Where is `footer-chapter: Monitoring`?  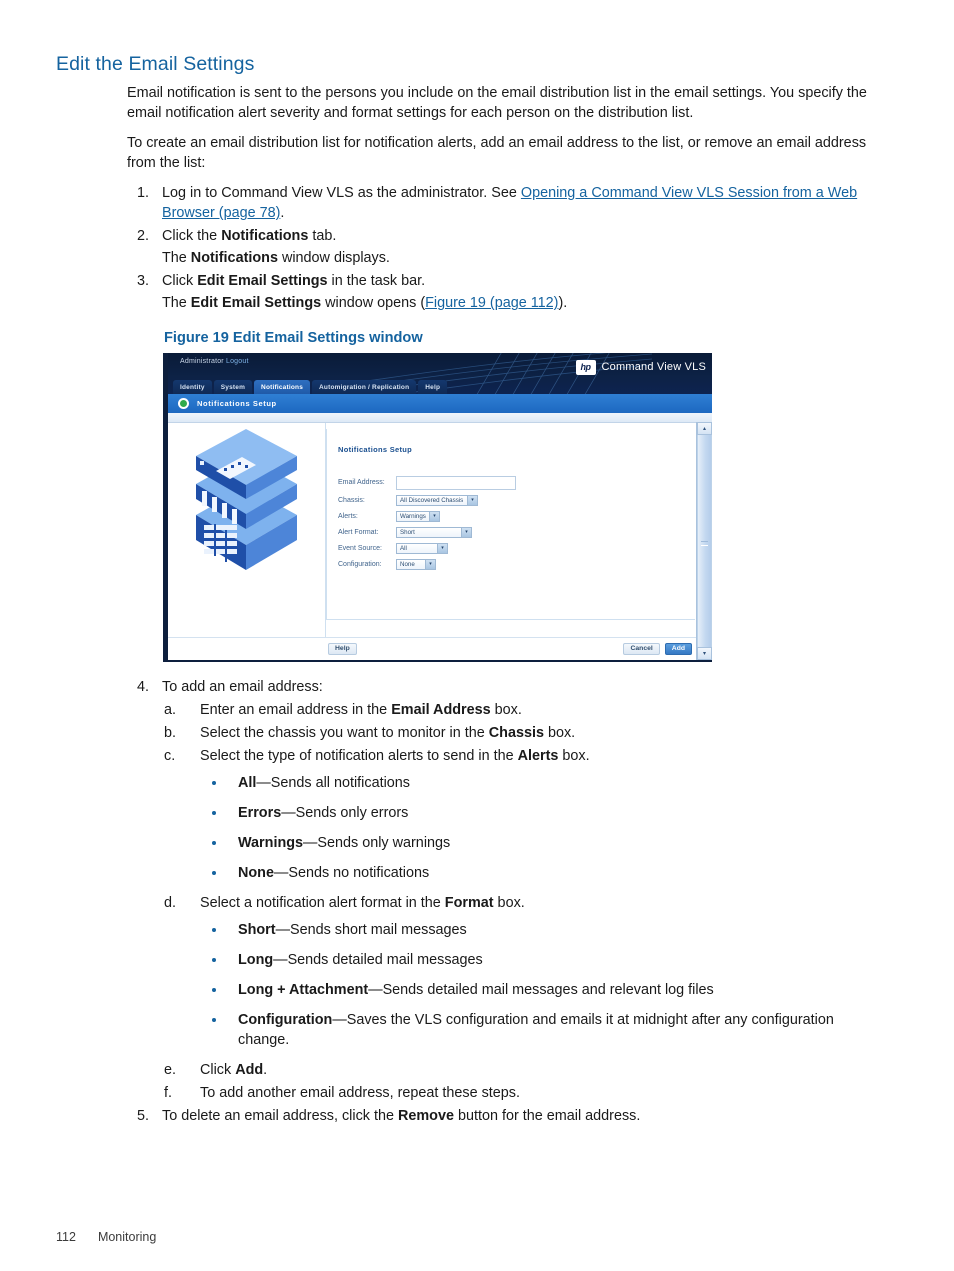
footer-chapter: Monitoring is located at coordinates (127, 1237).